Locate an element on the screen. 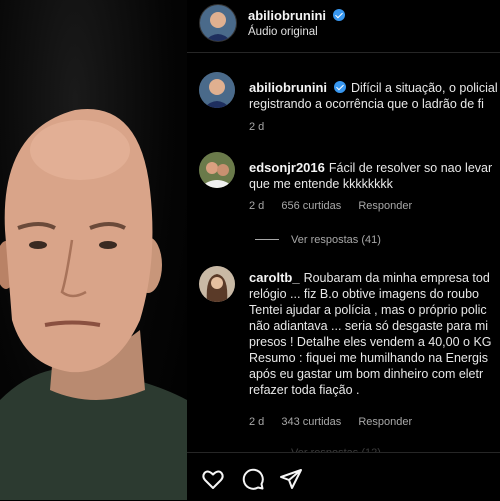  comment-line: Fácil de resolver so nao levar is located at coordinates (410, 168).